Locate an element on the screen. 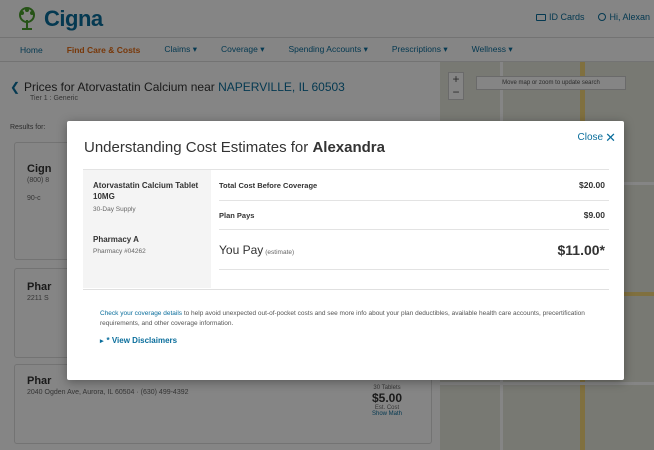  you-pay-estimate-note: (estimate) is located at coordinates (280, 252).